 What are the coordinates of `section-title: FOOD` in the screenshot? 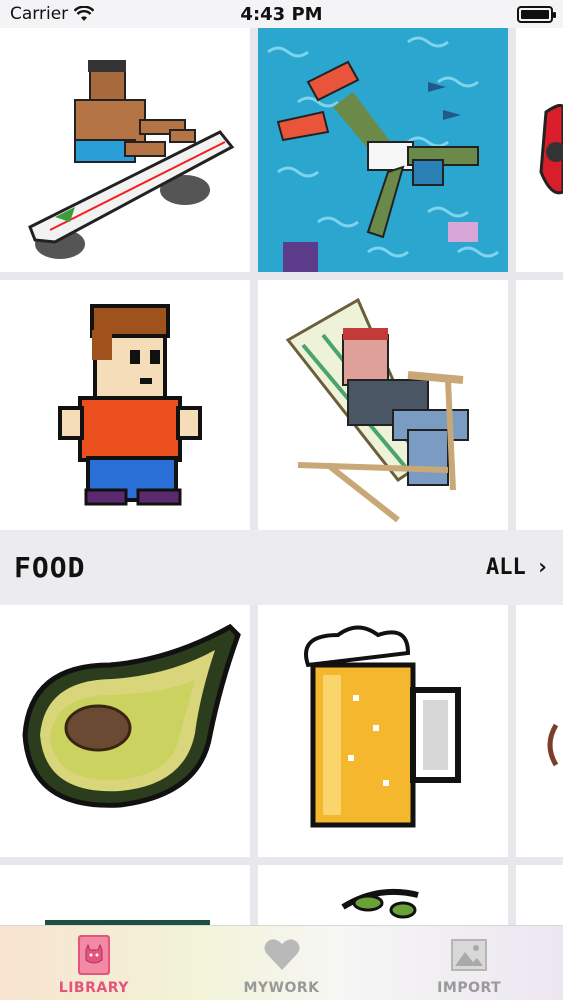 It's located at (50, 567).